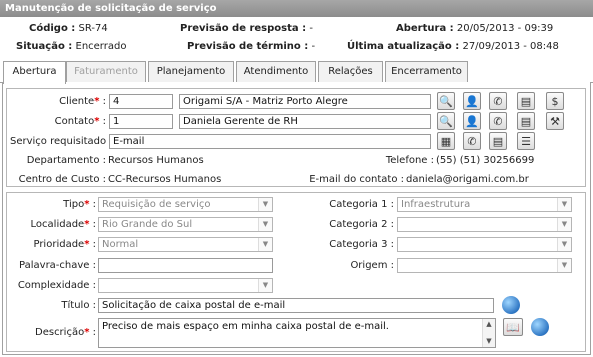 Image resolution: width=593 pixels, height=357 pixels. I want to click on tab-faturamento: Faturamento, so click(106, 72).